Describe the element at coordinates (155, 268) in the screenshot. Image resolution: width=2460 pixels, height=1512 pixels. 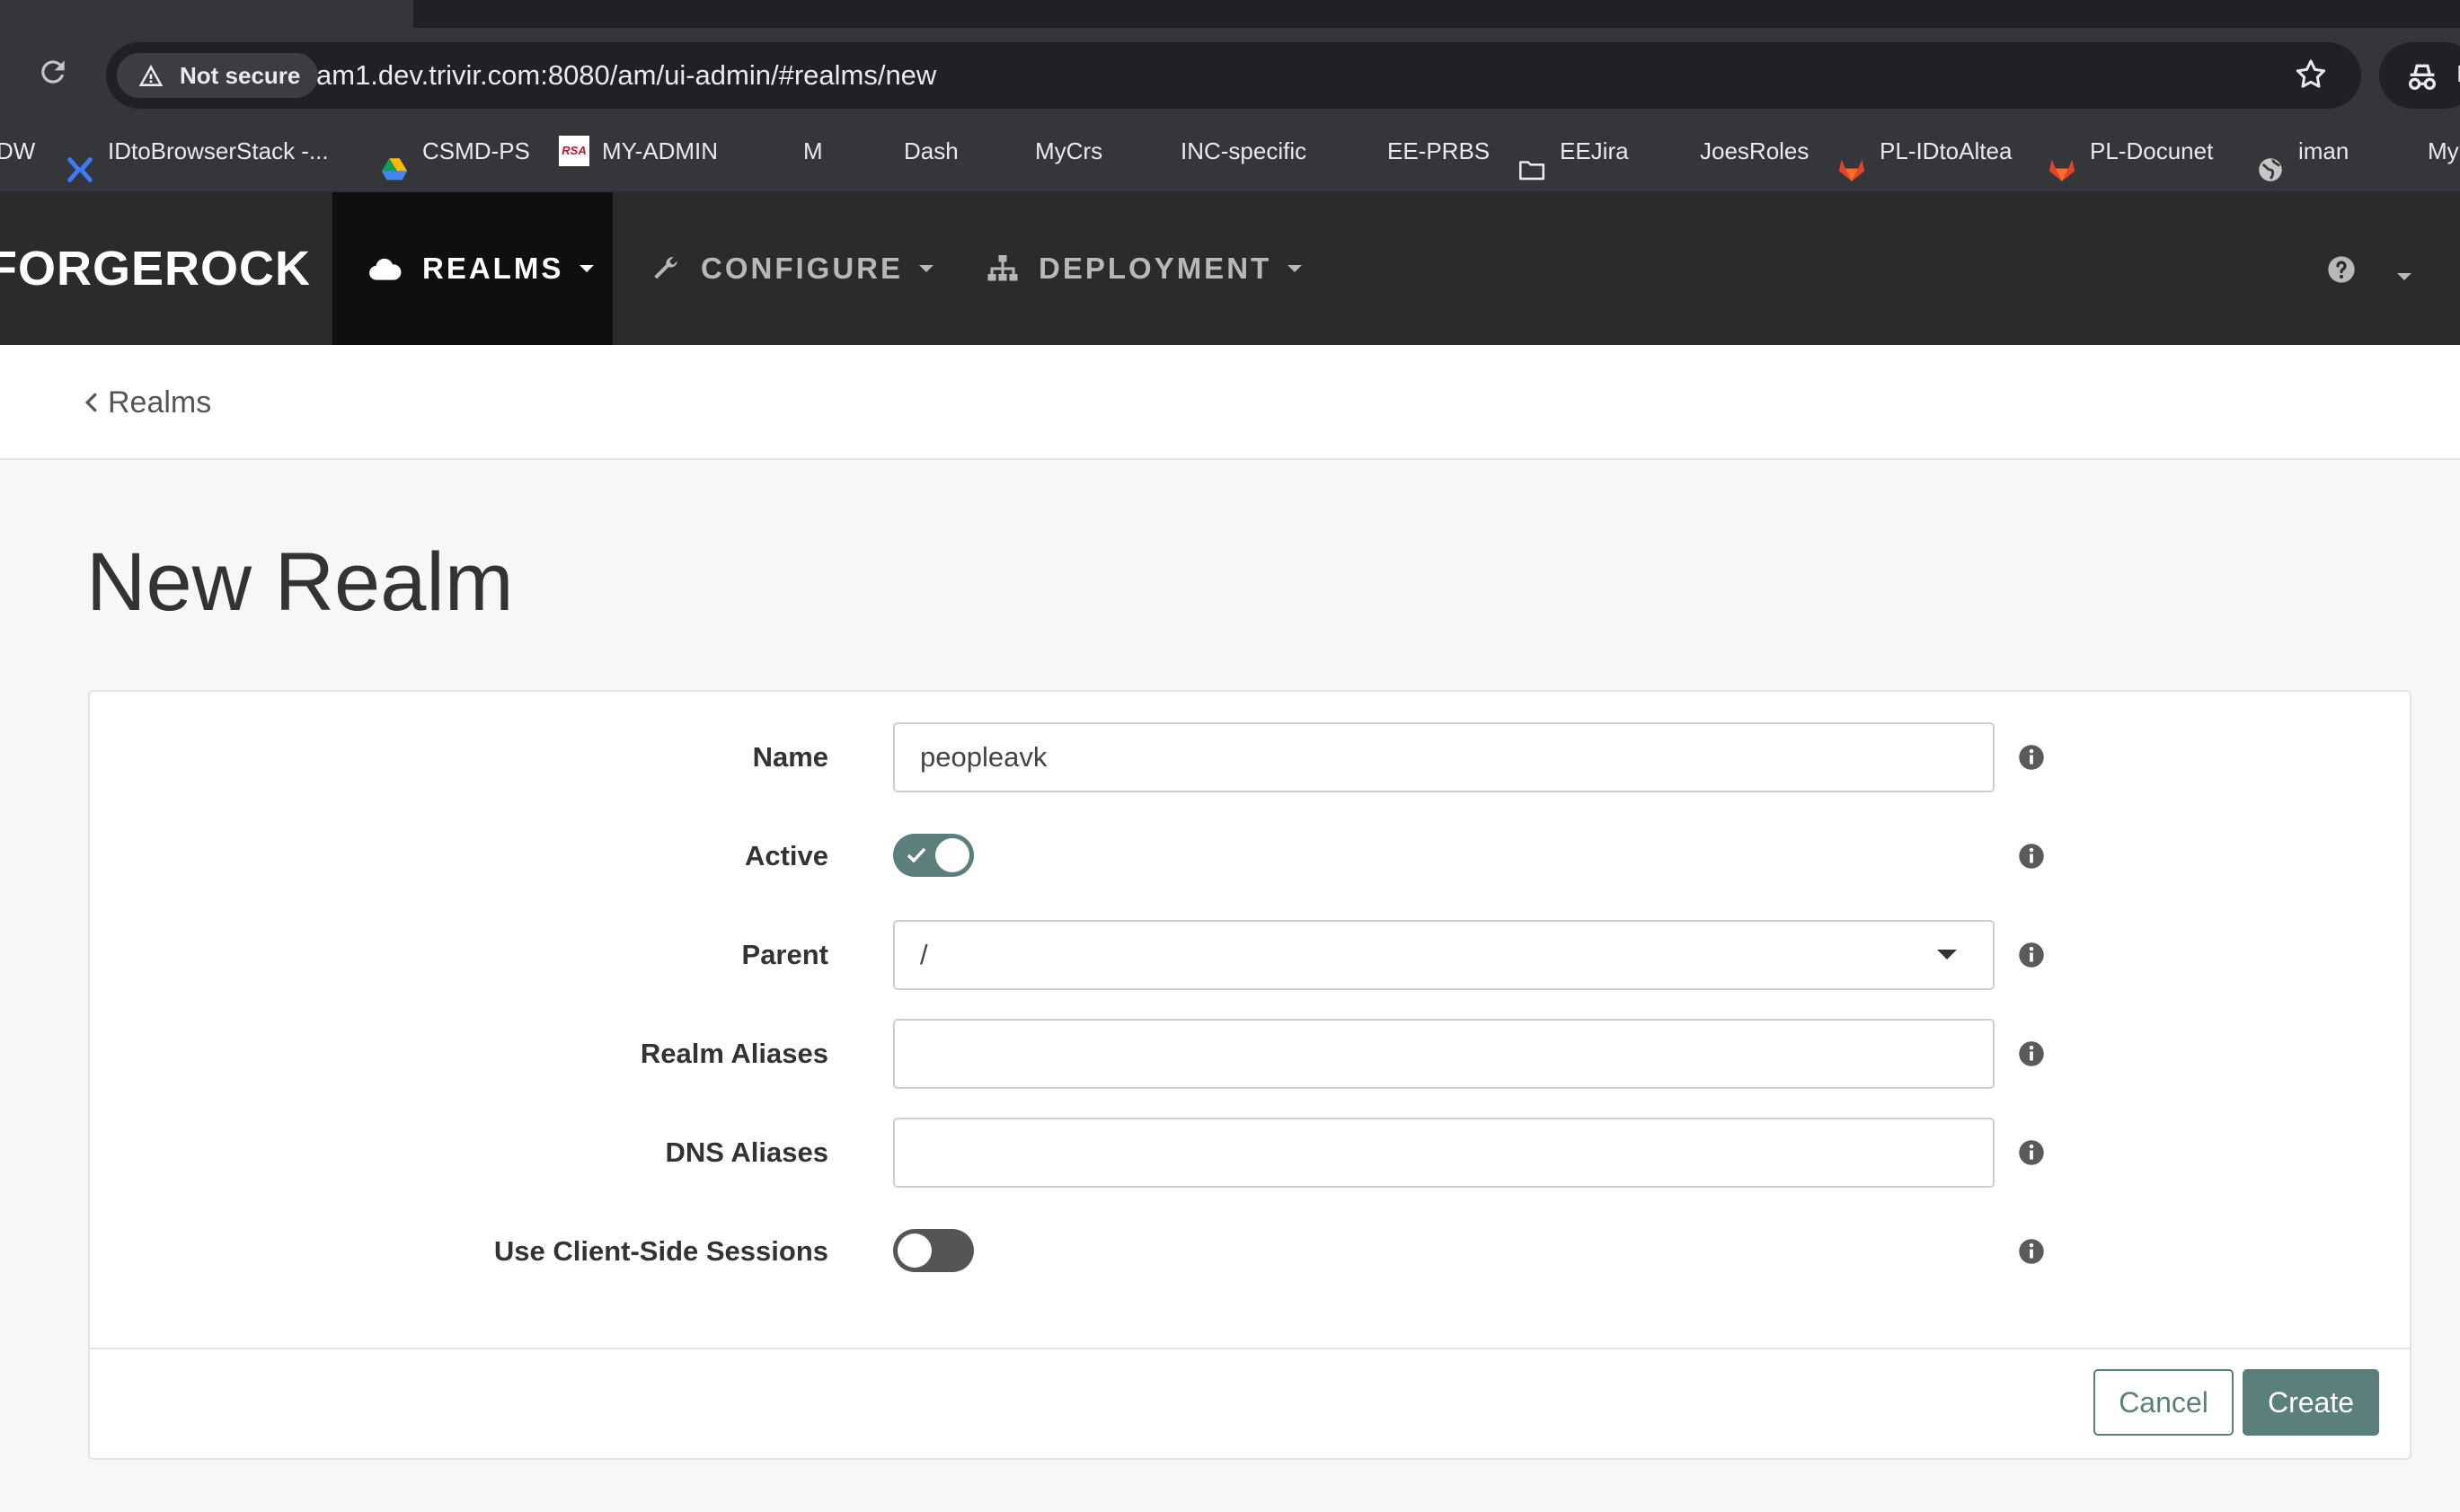
I see `forgerock-logo: FORGEROCK` at that location.